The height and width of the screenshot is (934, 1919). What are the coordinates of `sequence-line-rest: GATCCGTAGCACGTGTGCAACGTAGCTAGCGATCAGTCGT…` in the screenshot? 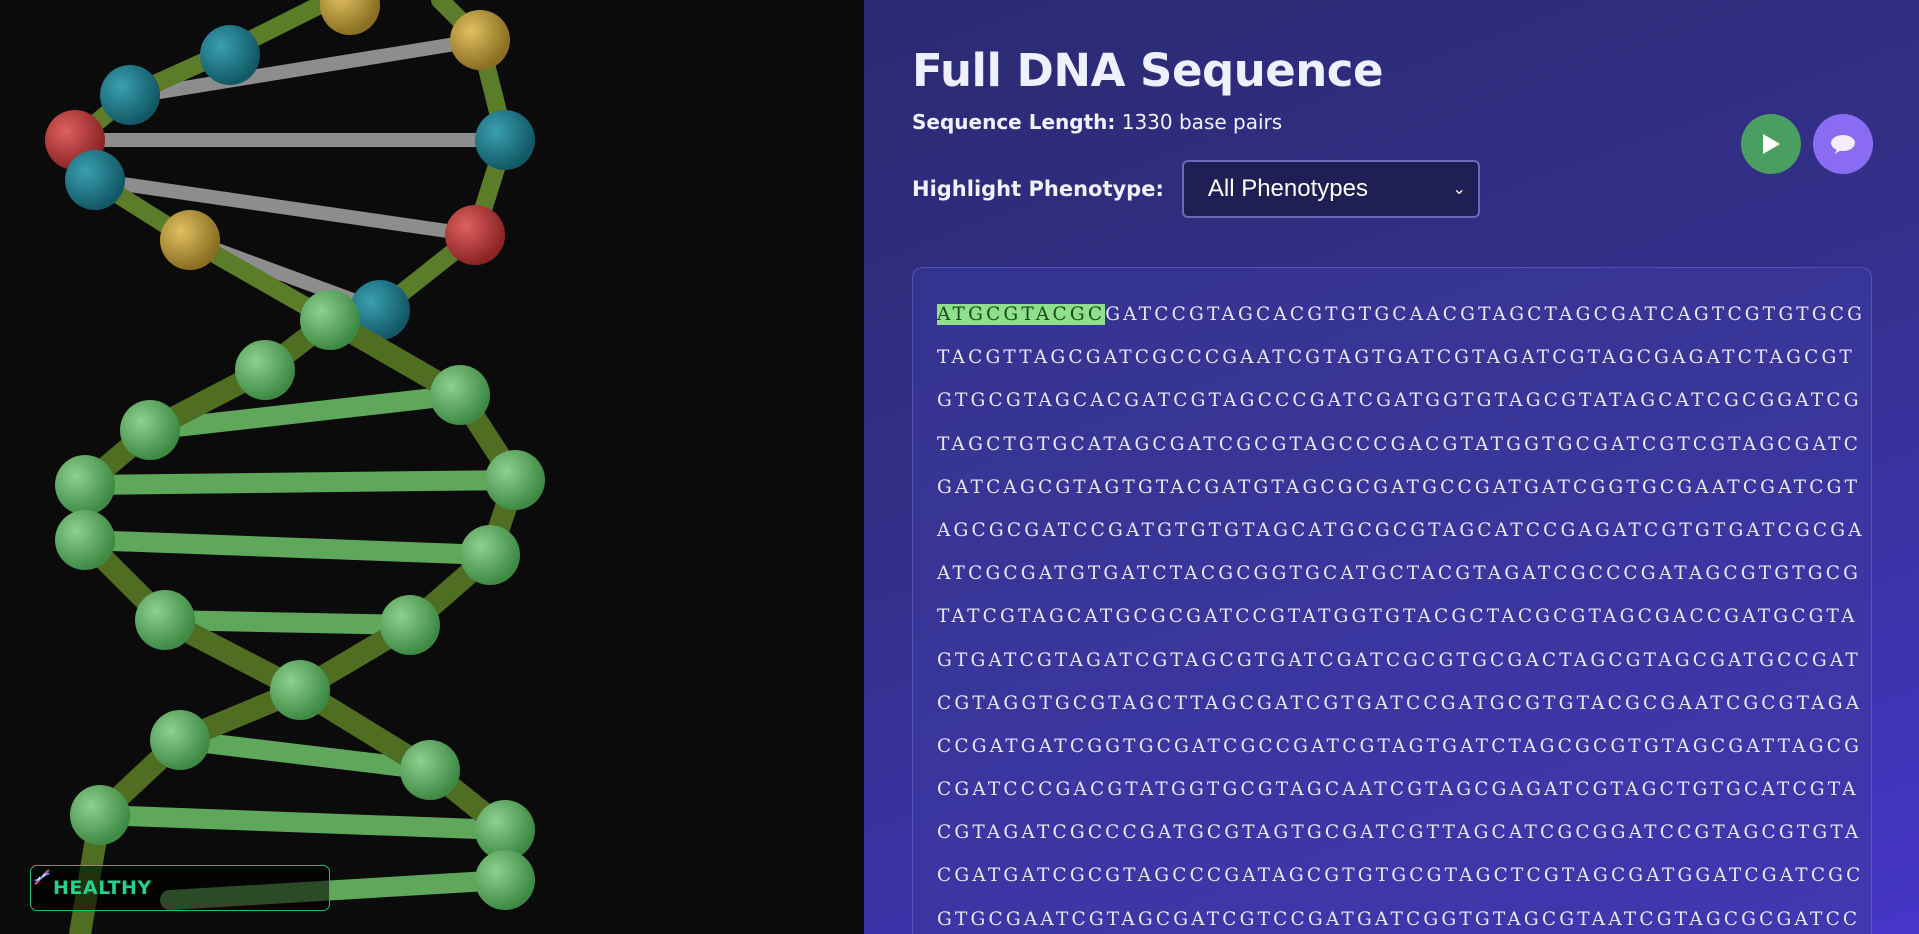 It's located at (1485, 314).